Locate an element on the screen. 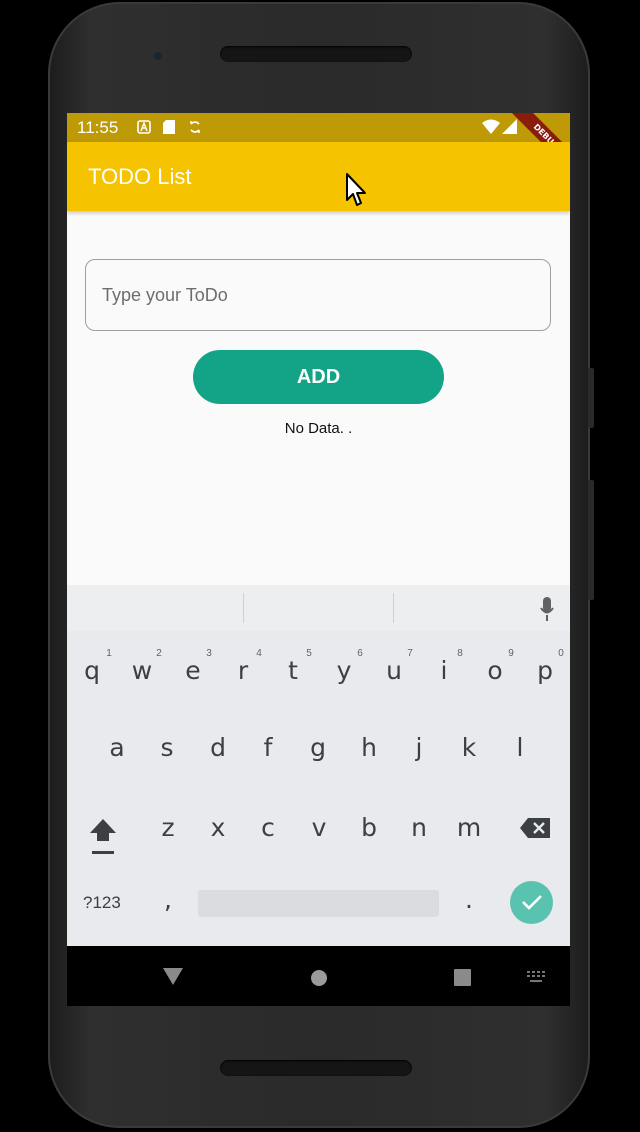 Image resolution: width=640 pixels, height=1132 pixels. key-w: w is located at coordinates (142, 670).